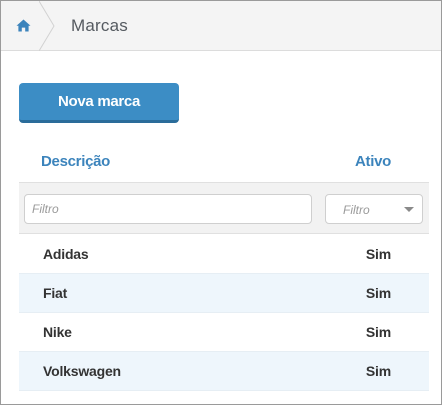 This screenshot has width=442, height=405. What do you see at coordinates (75, 161) in the screenshot?
I see `column-header-descricao: Descrição` at bounding box center [75, 161].